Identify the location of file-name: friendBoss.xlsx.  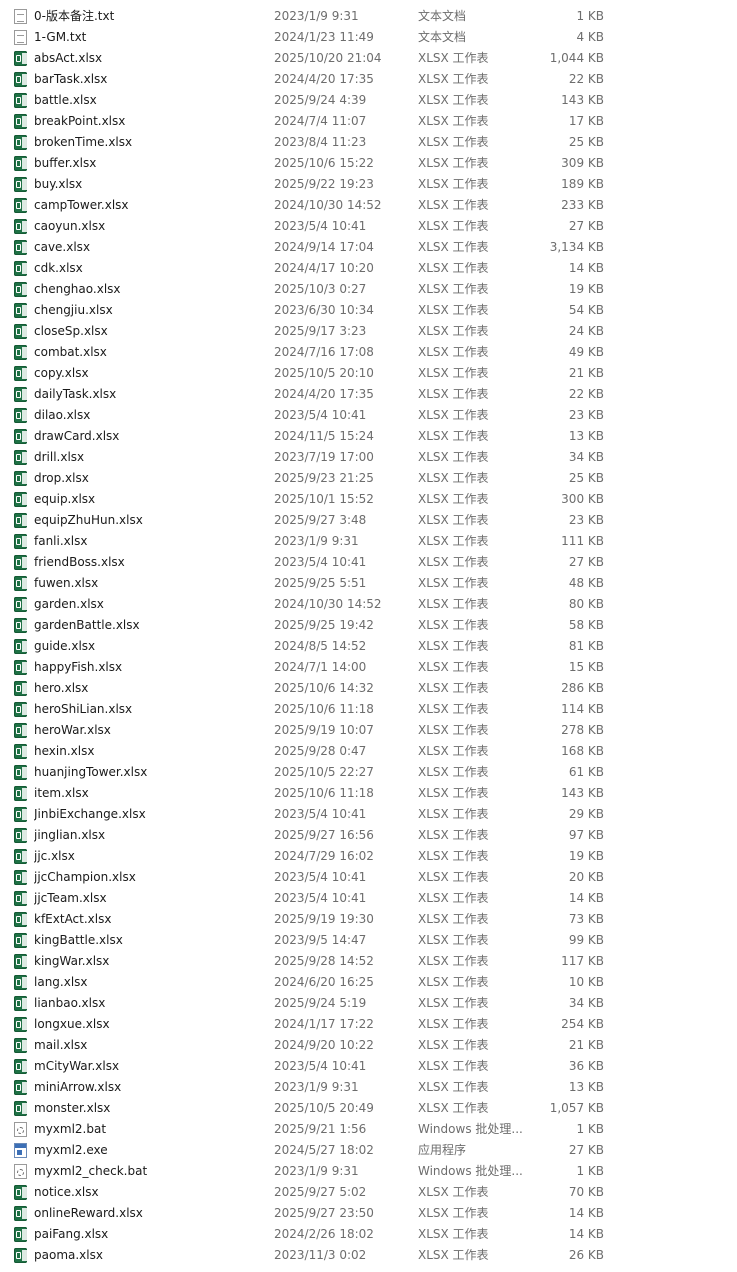
(150, 562).